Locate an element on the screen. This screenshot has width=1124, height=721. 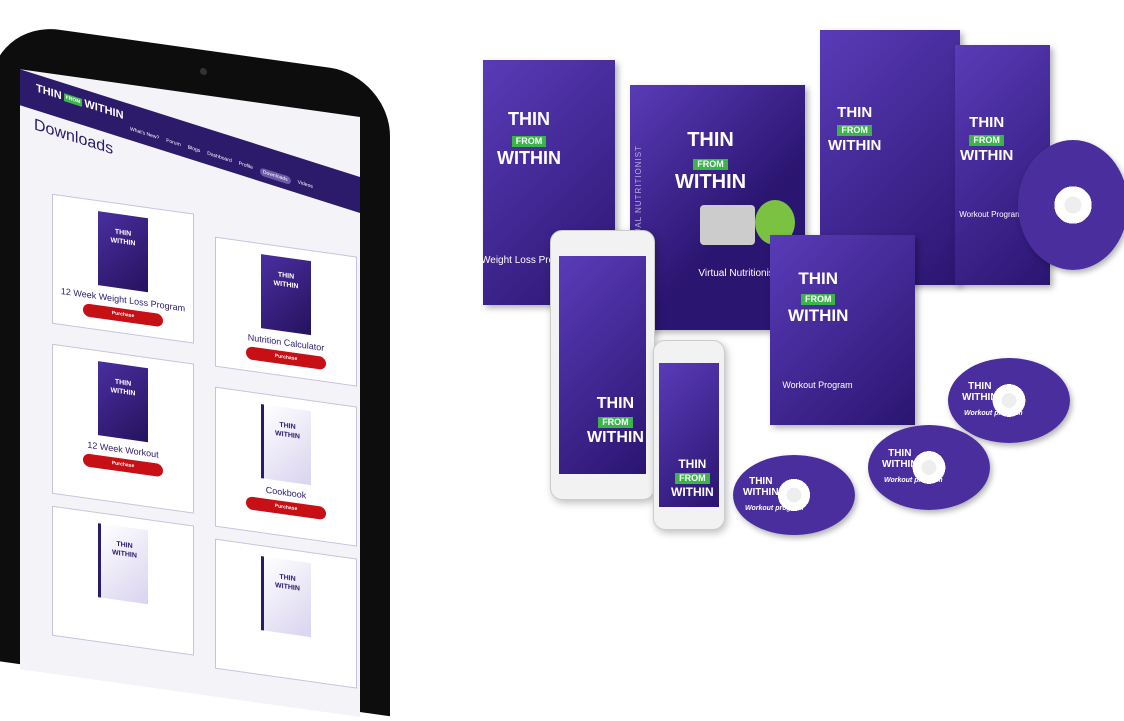
product-card: THIN WITHIN Nutrition Calculator Purchase is located at coordinates (286, 311).